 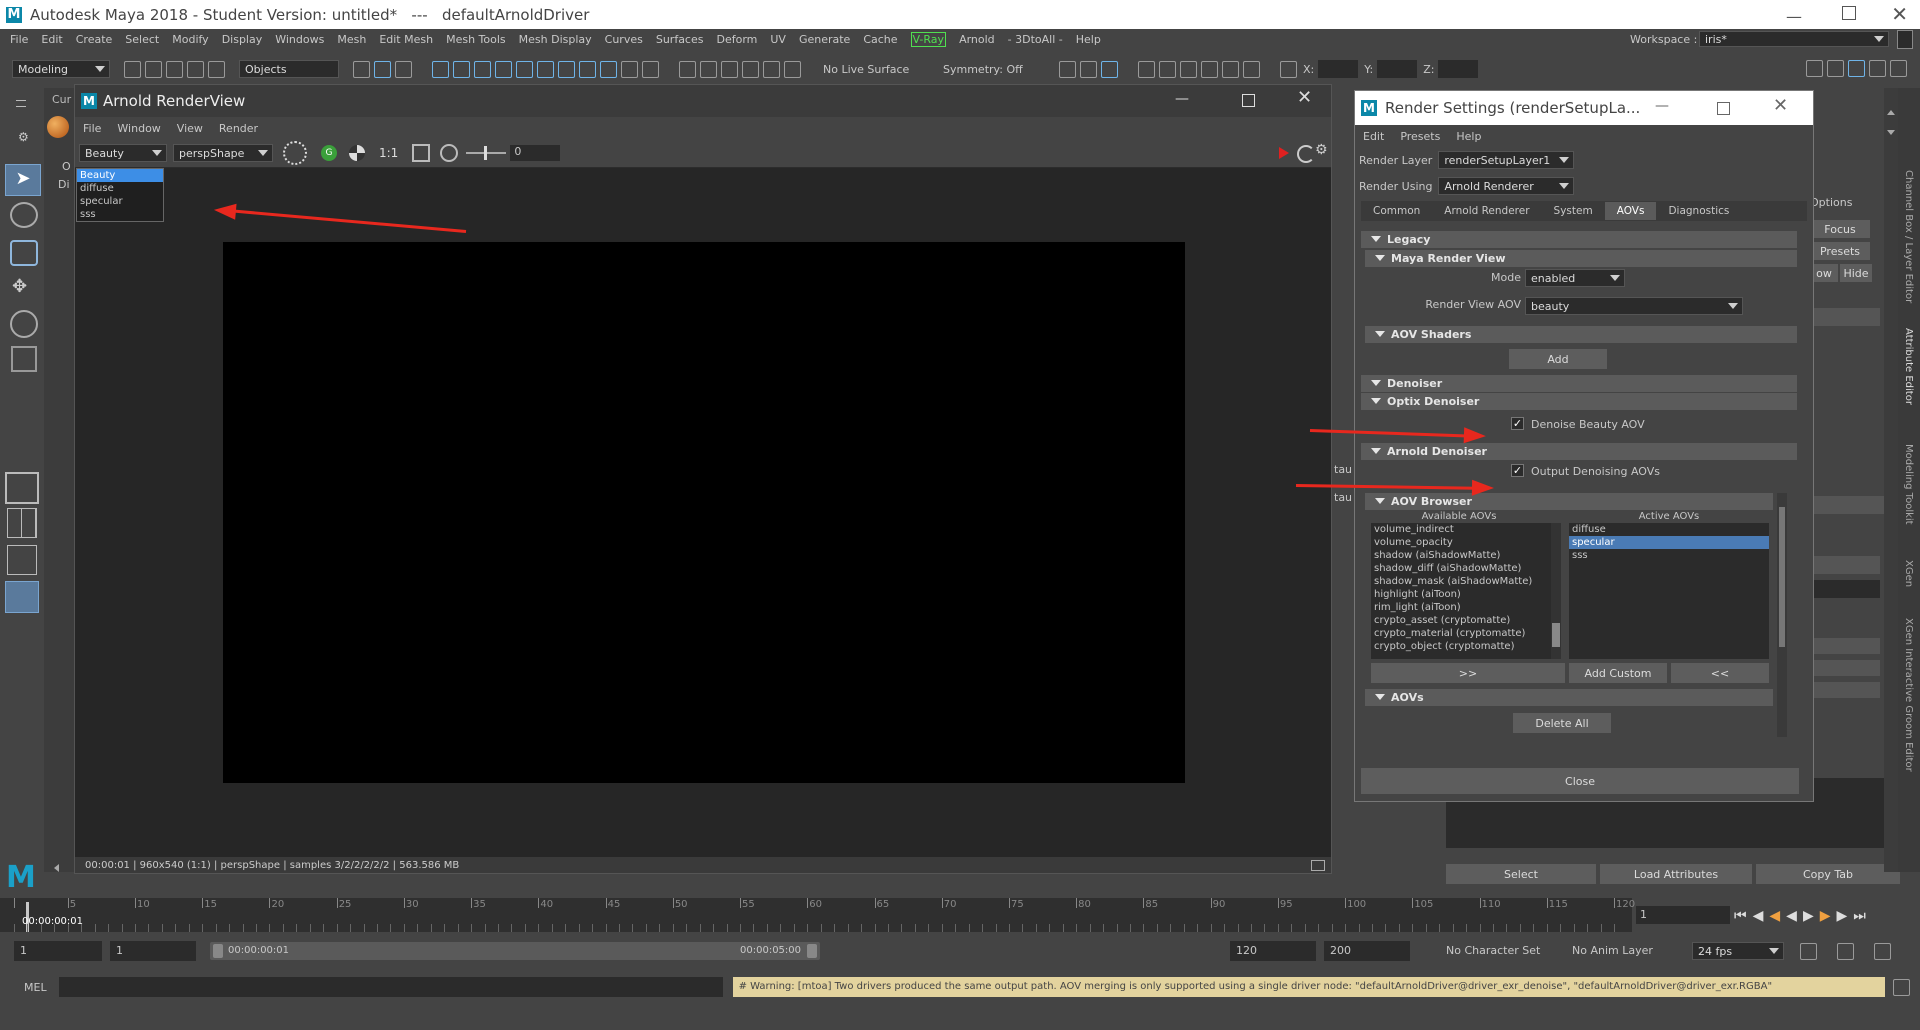 I want to click on menu-item-16: Cache, so click(x=880, y=39).